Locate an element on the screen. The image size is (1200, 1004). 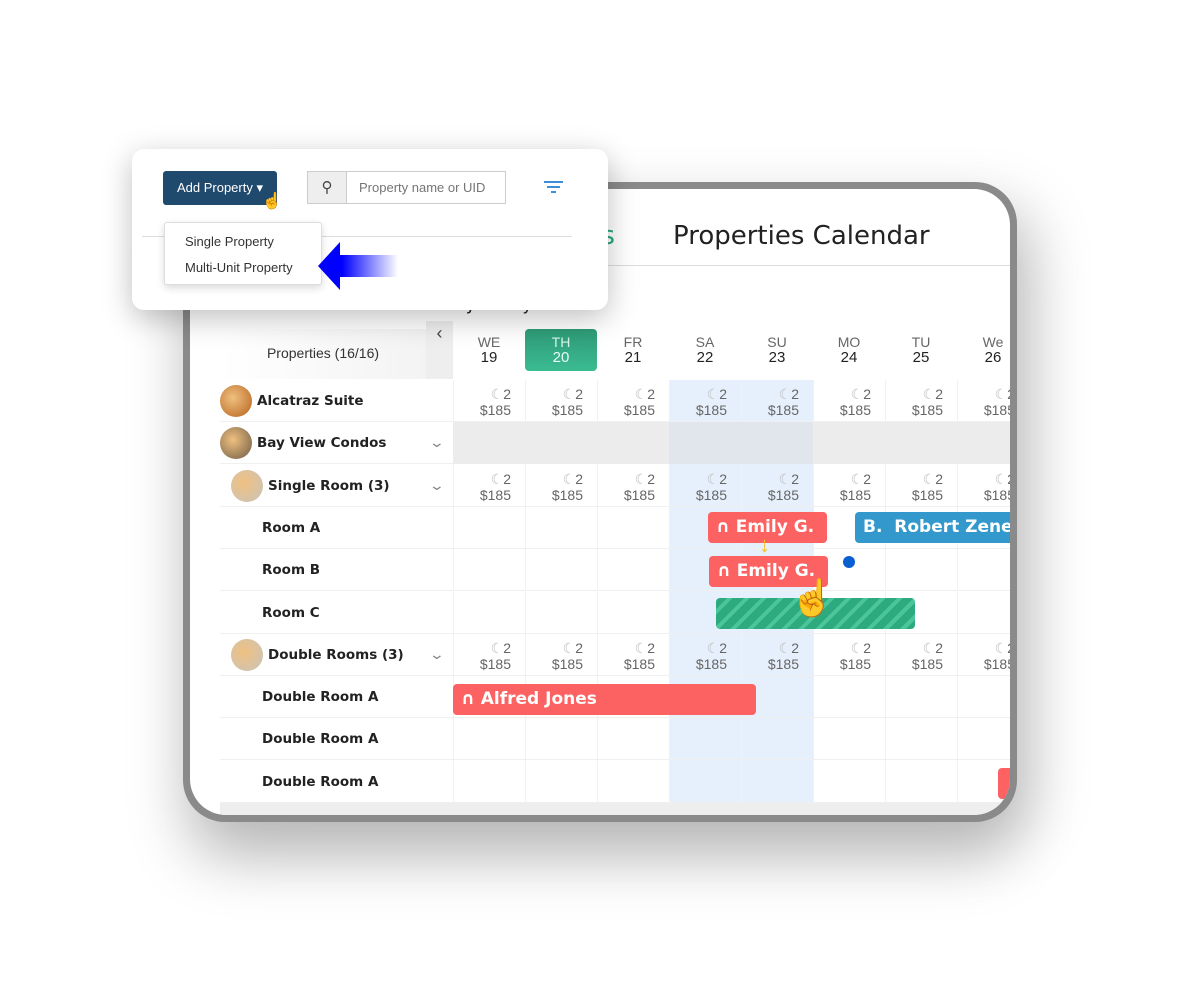
pointer-cursor-icon: ☝ is located at coordinates (272, 201).